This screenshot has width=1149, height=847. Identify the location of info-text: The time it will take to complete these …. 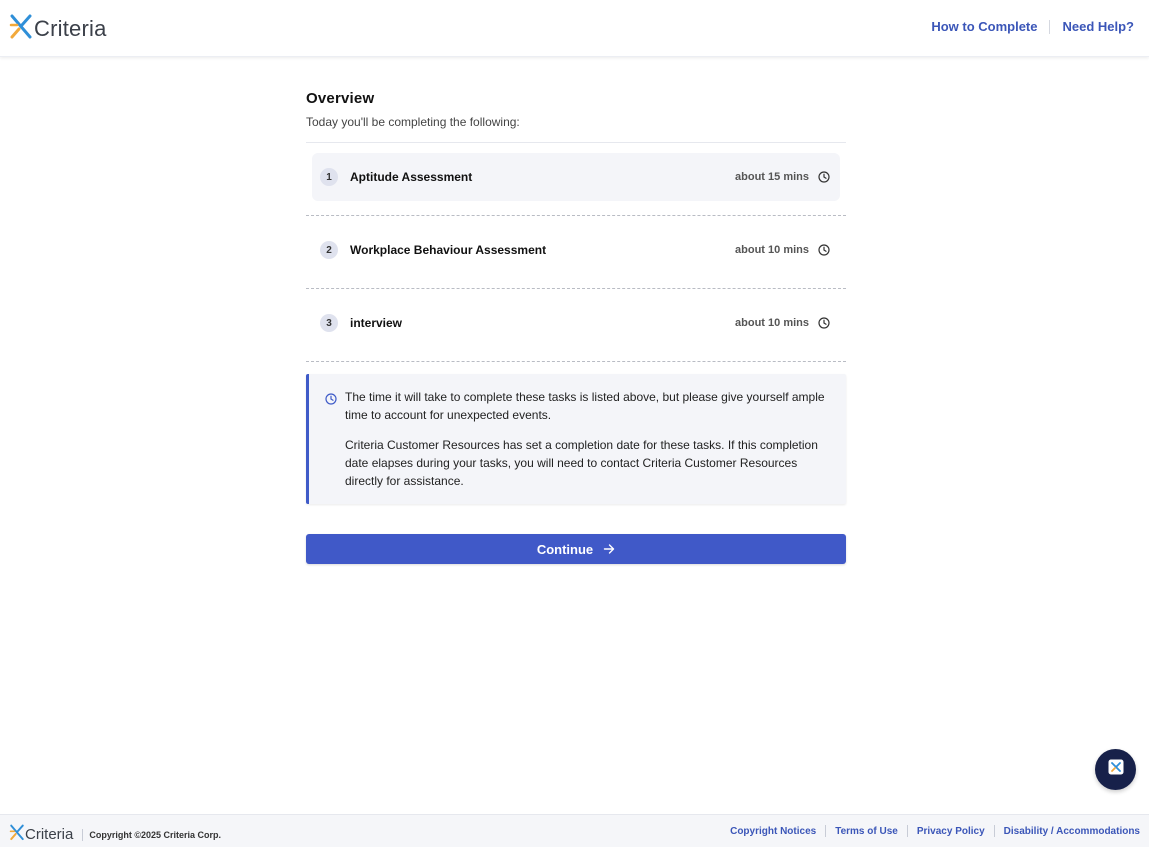
(586, 439).